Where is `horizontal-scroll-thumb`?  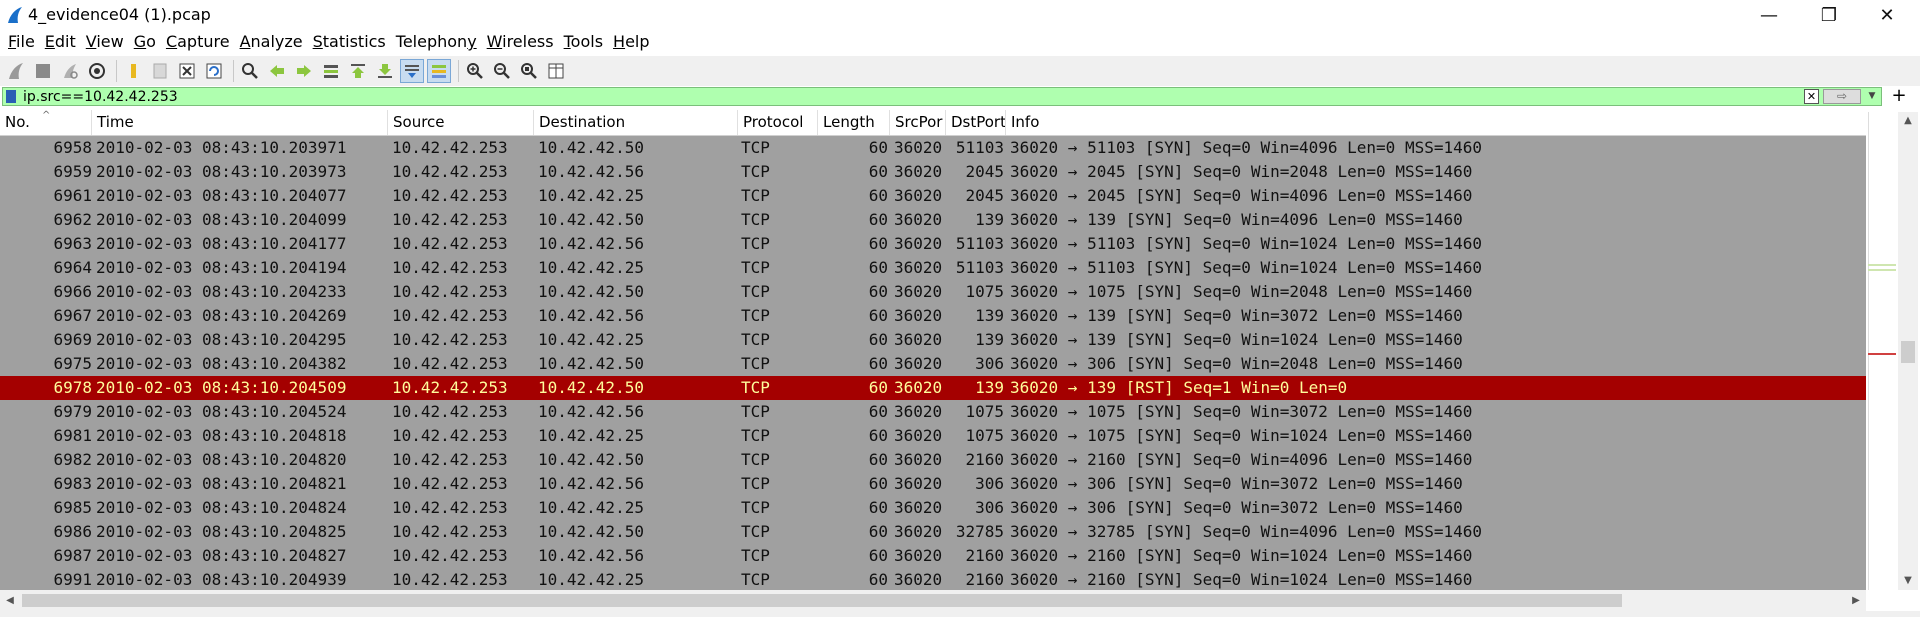
horizontal-scroll-thumb is located at coordinates (822, 600).